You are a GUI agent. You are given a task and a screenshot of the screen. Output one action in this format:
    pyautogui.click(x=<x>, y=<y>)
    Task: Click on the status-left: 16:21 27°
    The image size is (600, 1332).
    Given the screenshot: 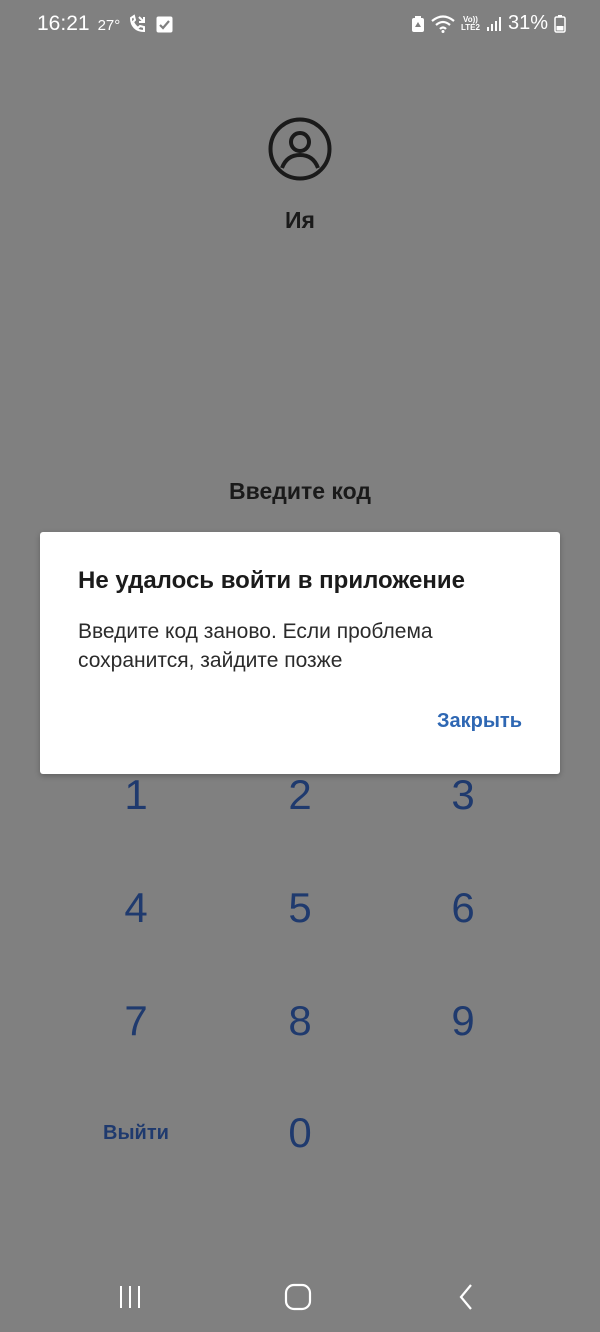 What is the action you would take?
    pyautogui.click(x=105, y=24)
    